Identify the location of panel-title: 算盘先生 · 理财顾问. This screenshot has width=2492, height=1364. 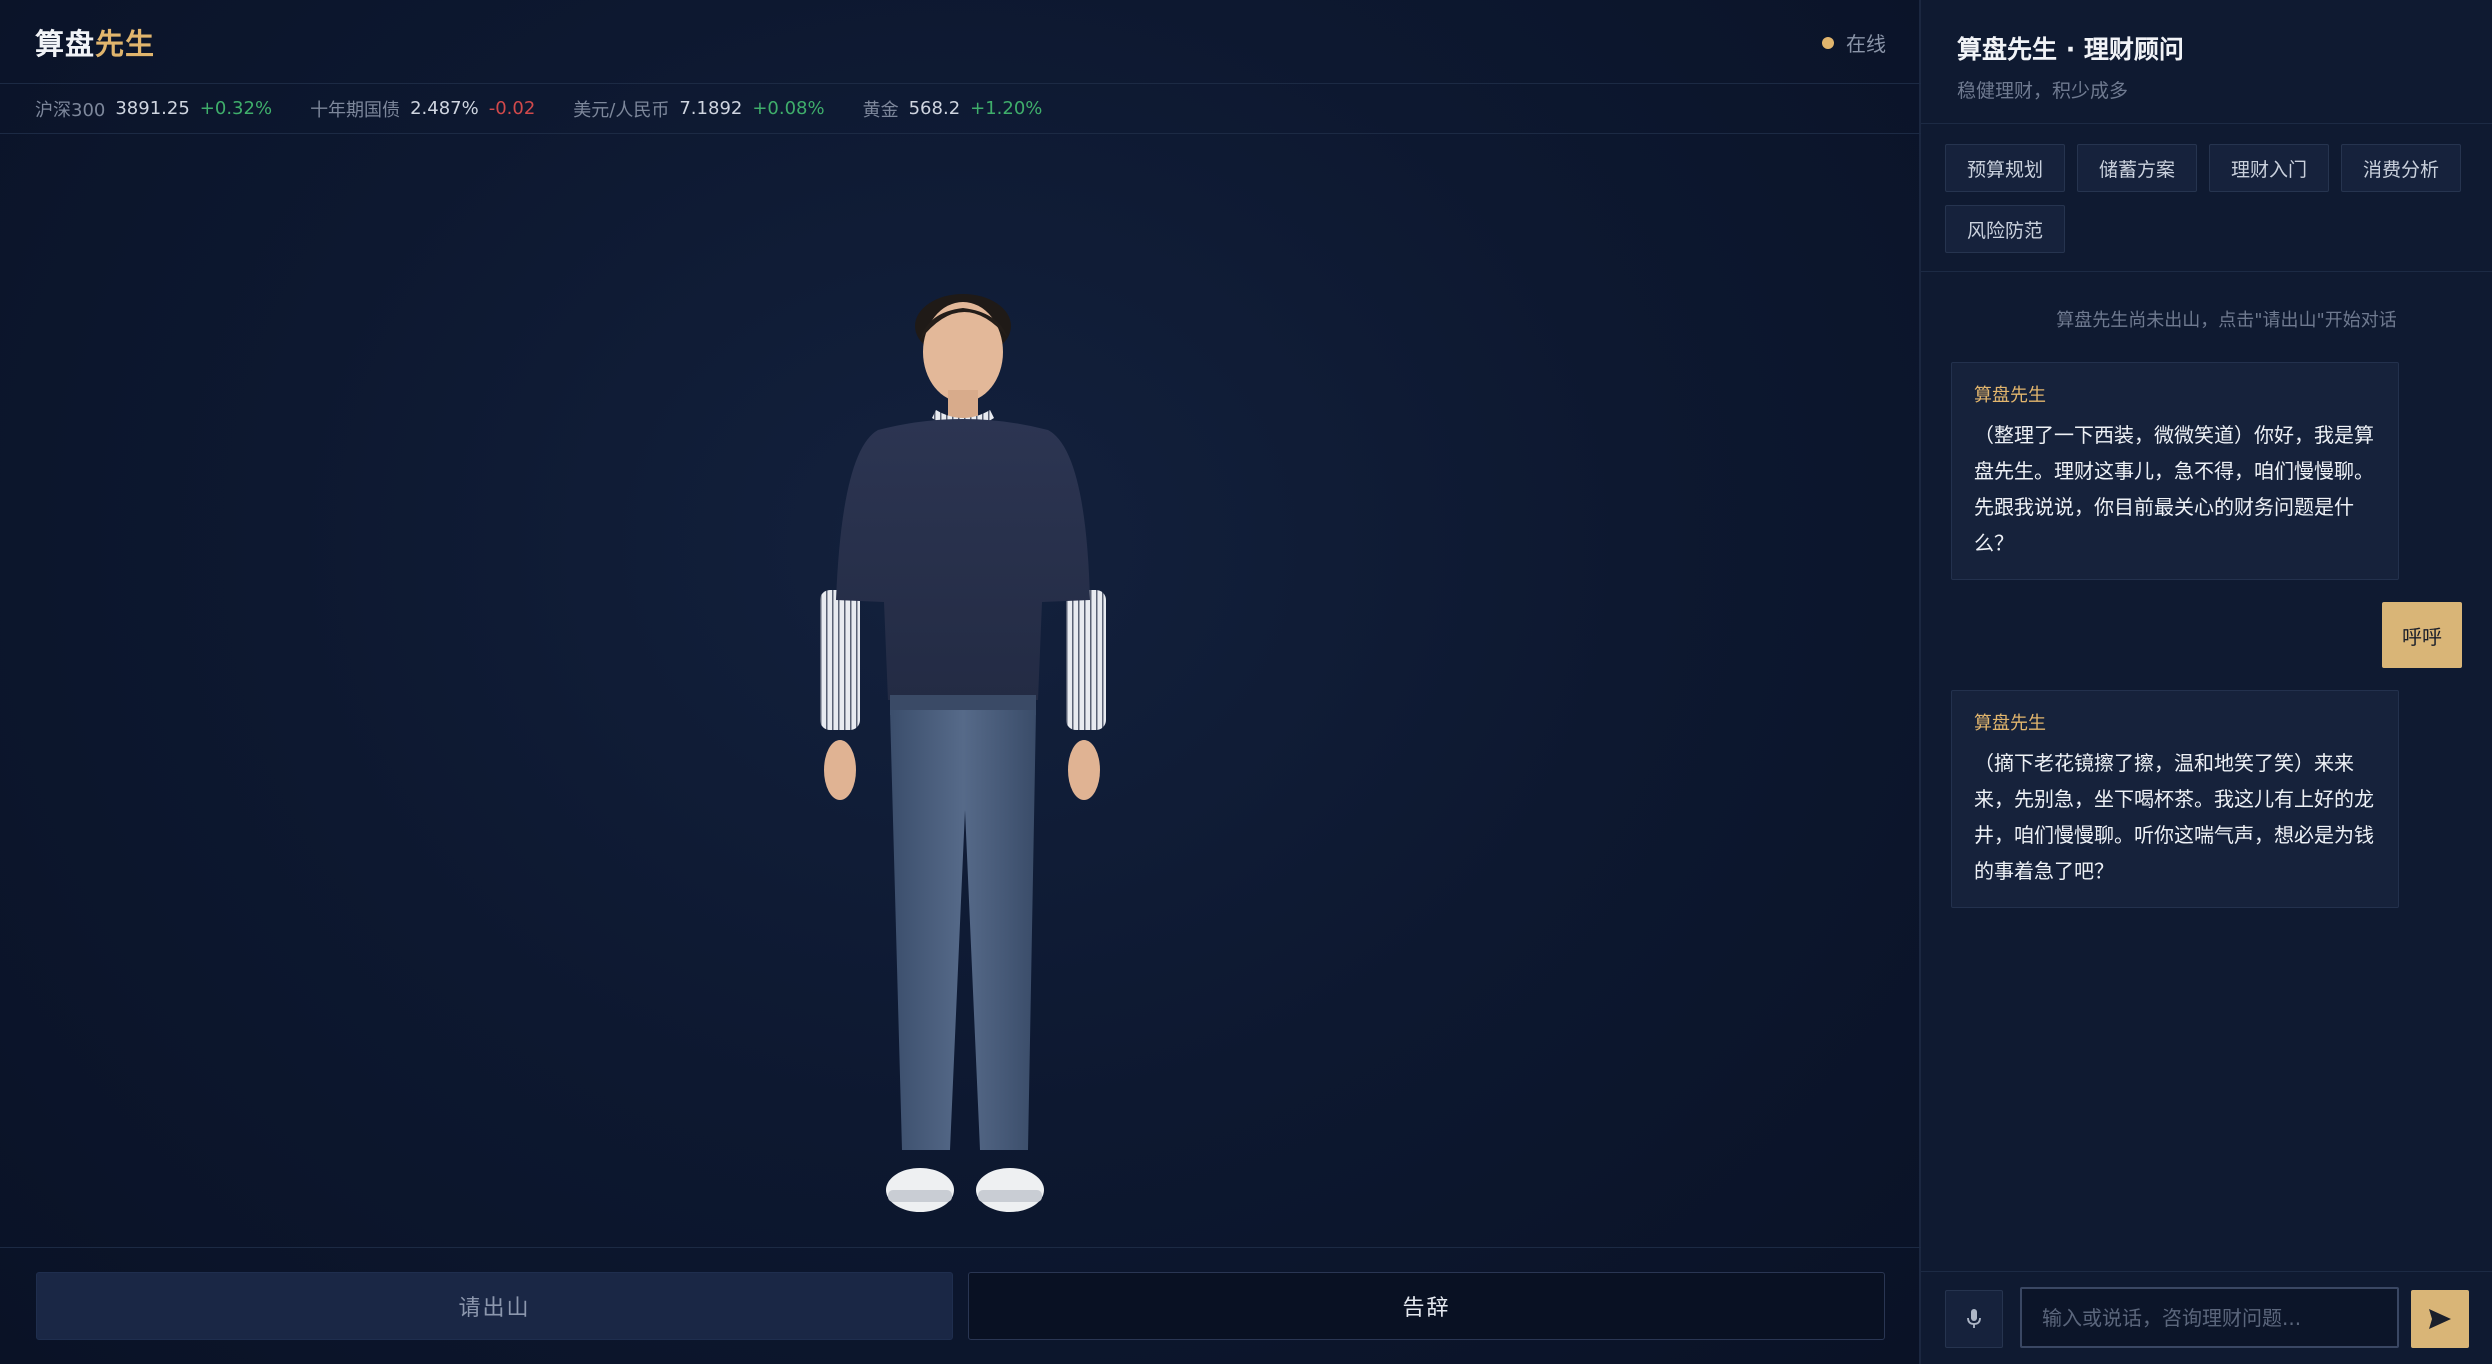
(2070, 49).